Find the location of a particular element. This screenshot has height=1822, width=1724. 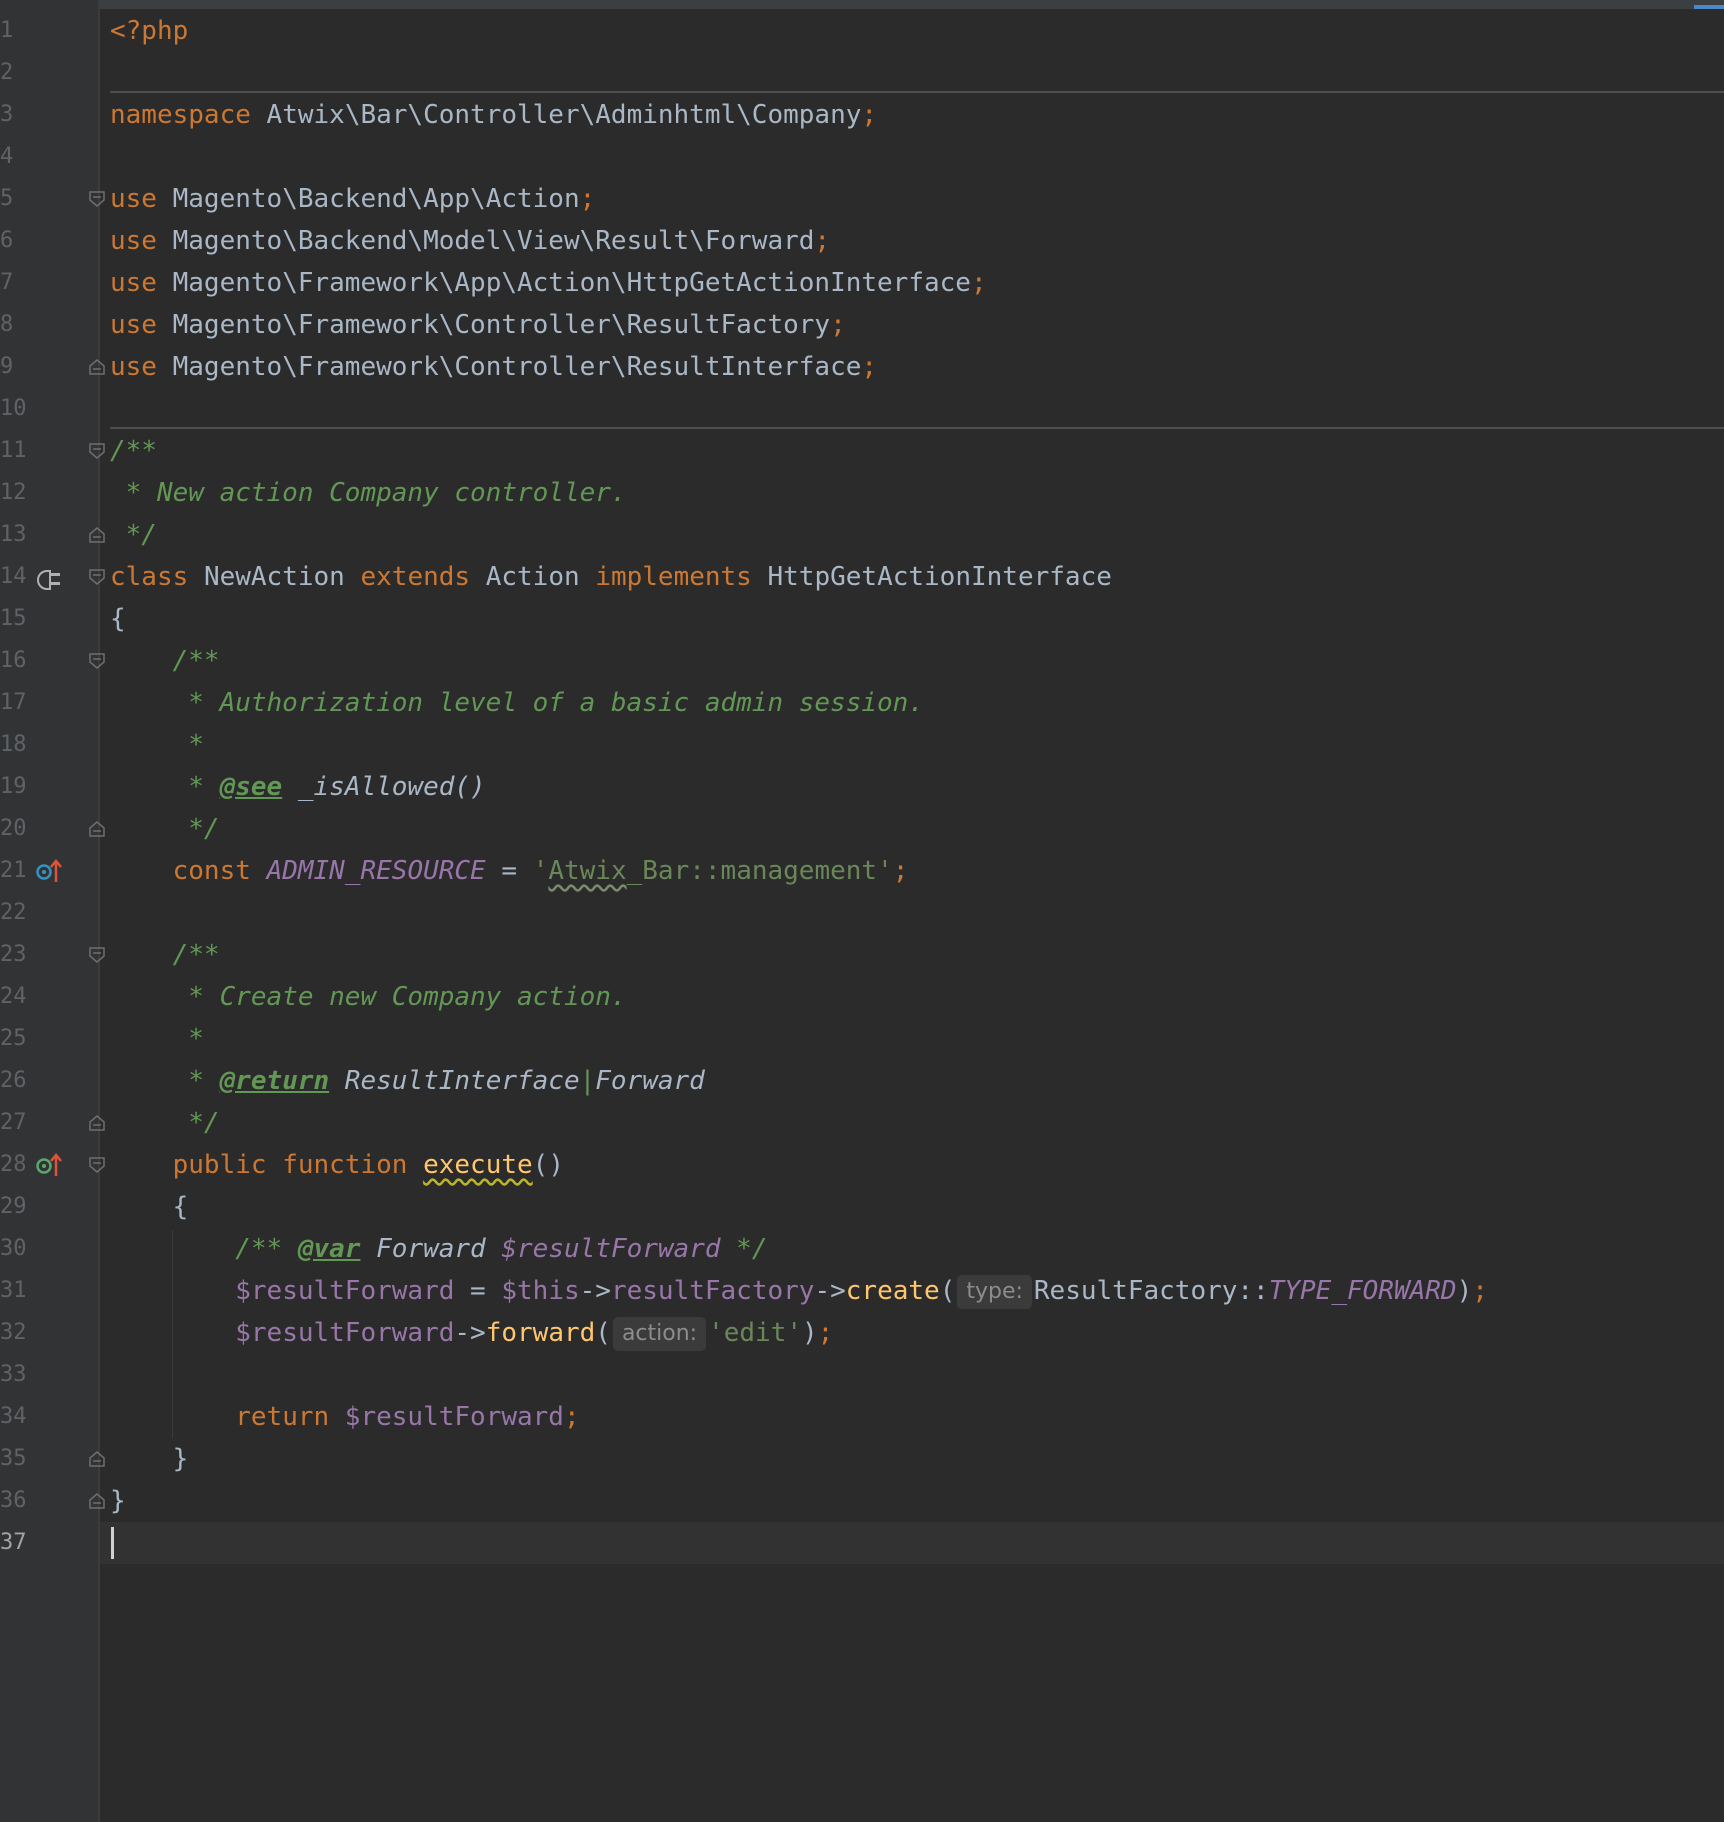

implemented-interface-icon is located at coordinates (49, 577).